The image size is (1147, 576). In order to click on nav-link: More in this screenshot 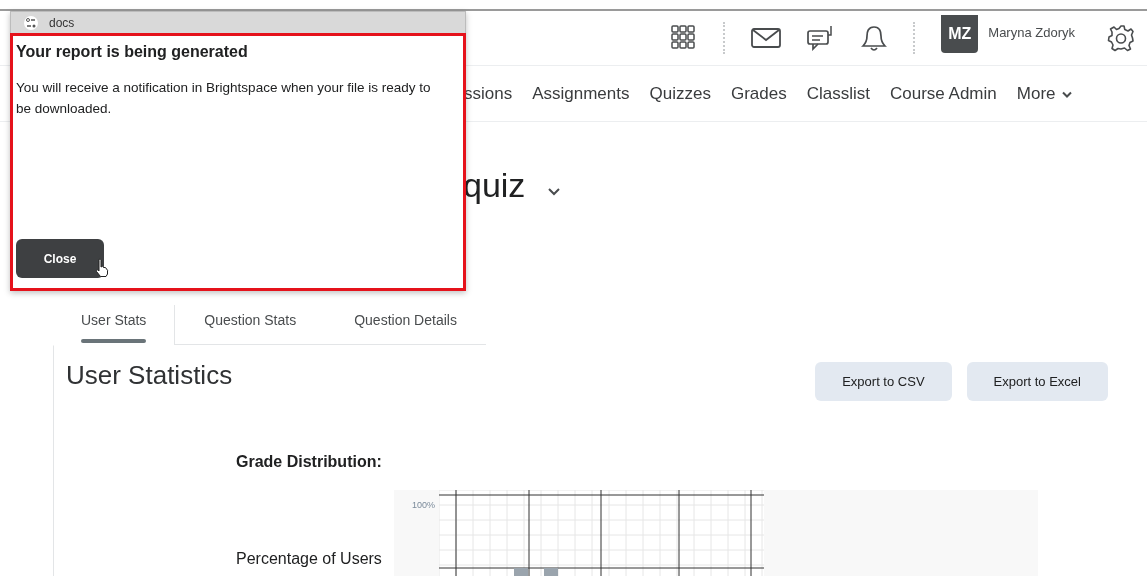, I will do `click(1044, 93)`.